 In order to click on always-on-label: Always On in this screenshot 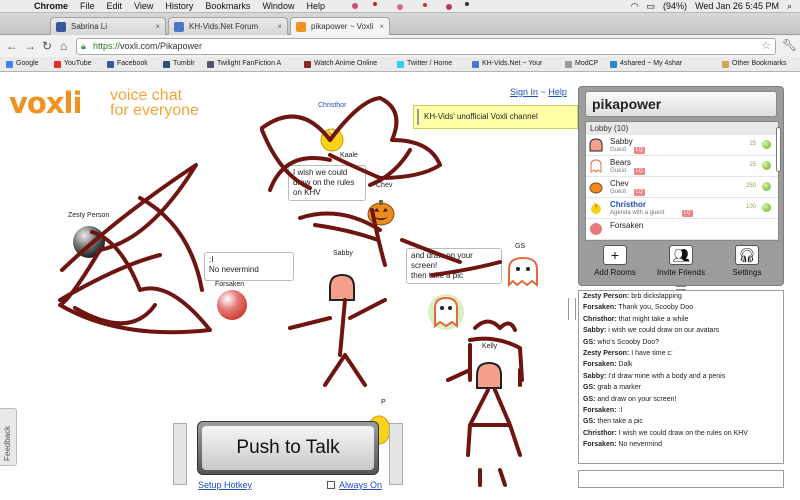, I will do `click(361, 485)`.